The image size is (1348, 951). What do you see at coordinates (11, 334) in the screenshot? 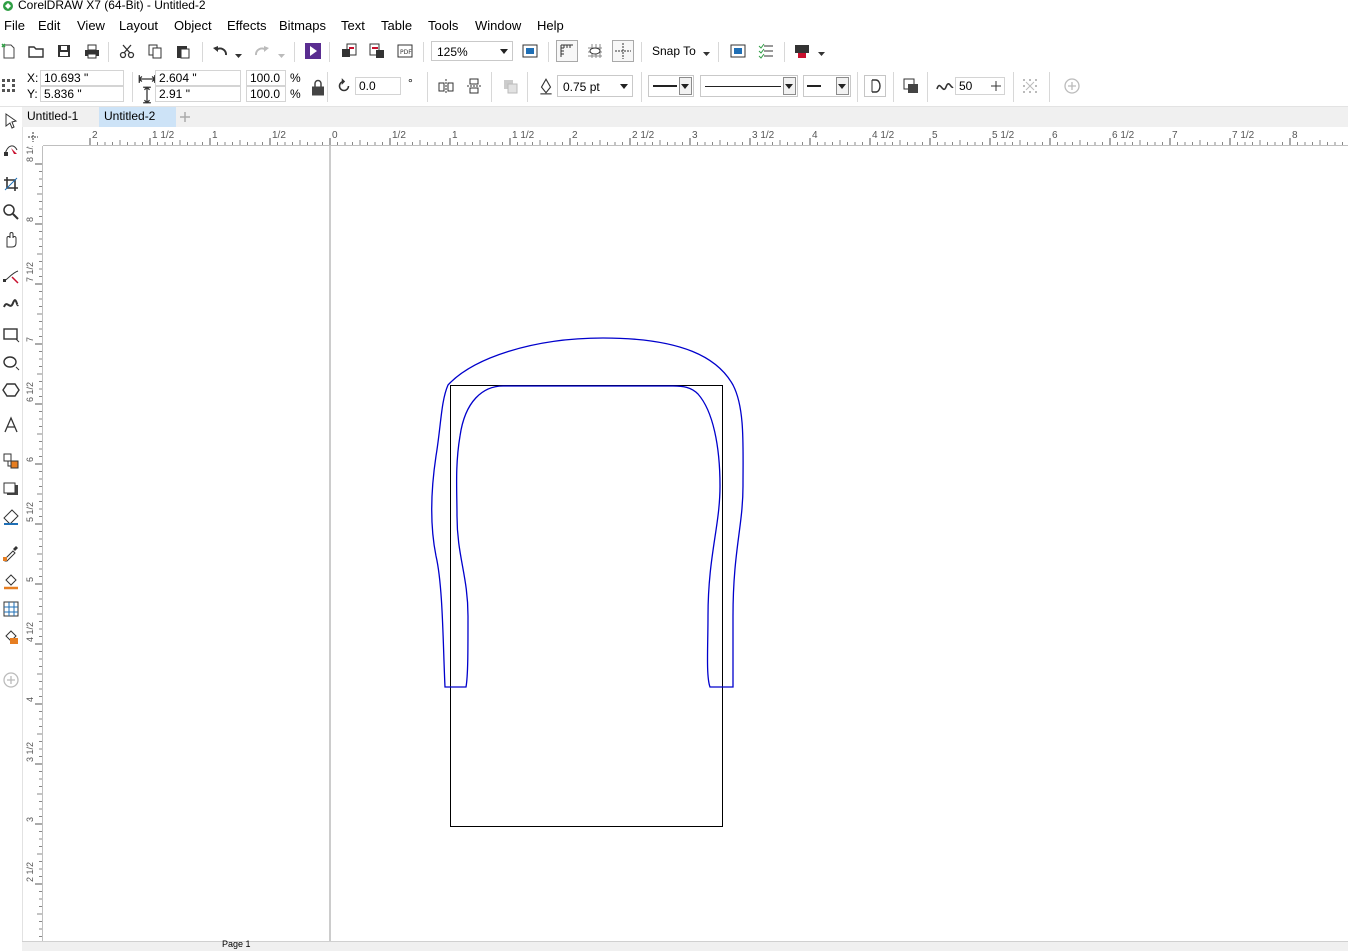
I see `rectangle-tool-icon` at bounding box center [11, 334].